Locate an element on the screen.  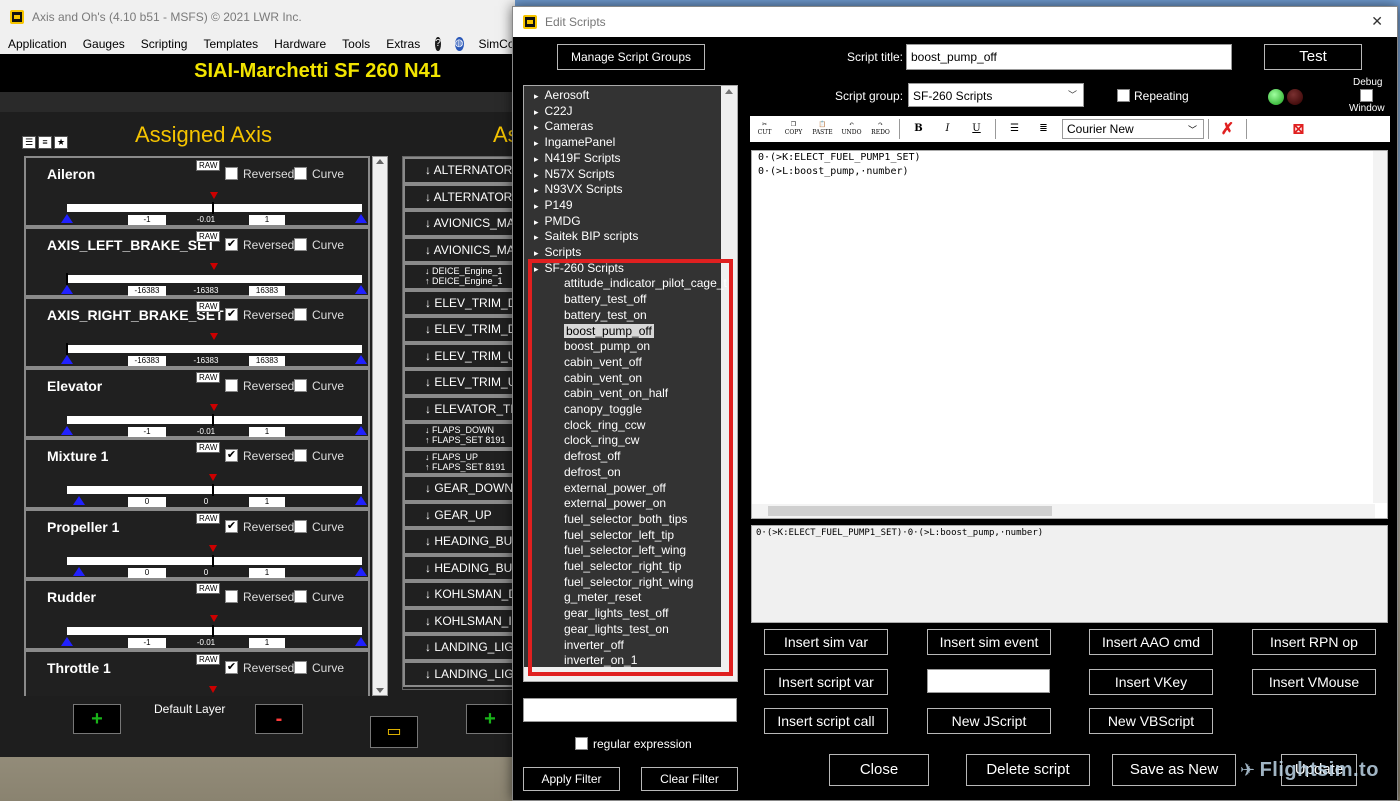
clear-filter-button: Clear Filter is located at coordinates (689, 779).